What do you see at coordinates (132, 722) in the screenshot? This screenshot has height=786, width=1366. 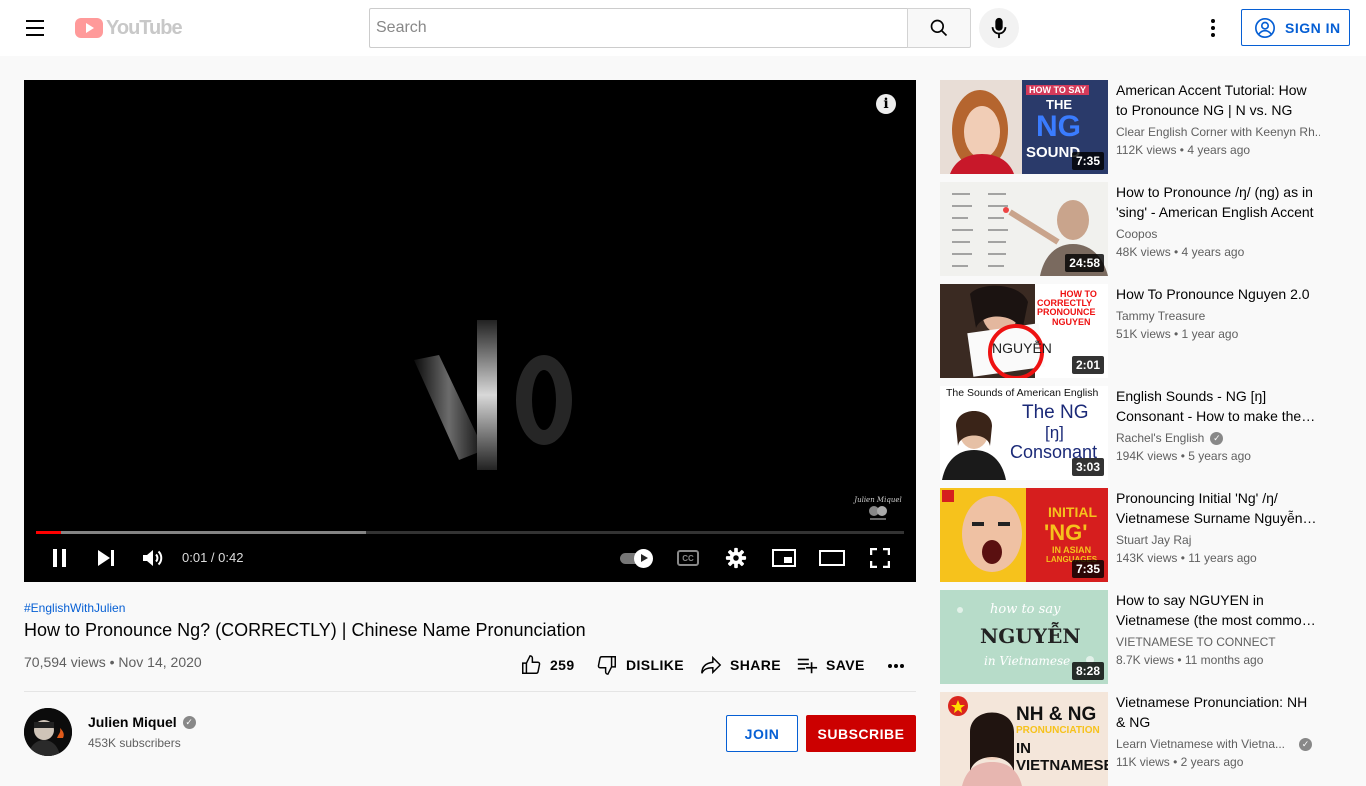 I see `channel-name-text: Julien Miquel` at bounding box center [132, 722].